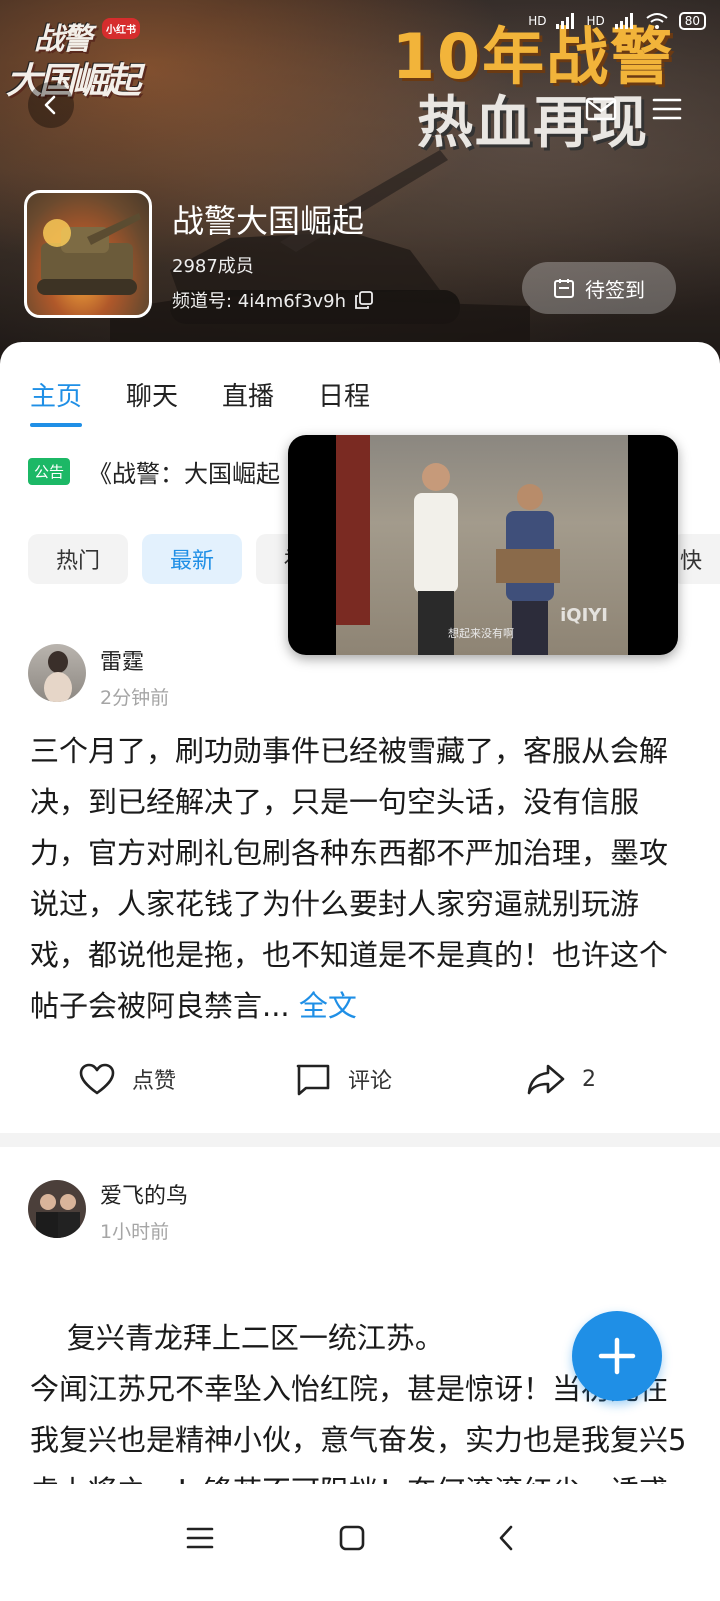 Image resolution: width=720 pixels, height=1601 pixels. Describe the element at coordinates (344, 401) in the screenshot. I see `tab-schedule: 日程` at that location.